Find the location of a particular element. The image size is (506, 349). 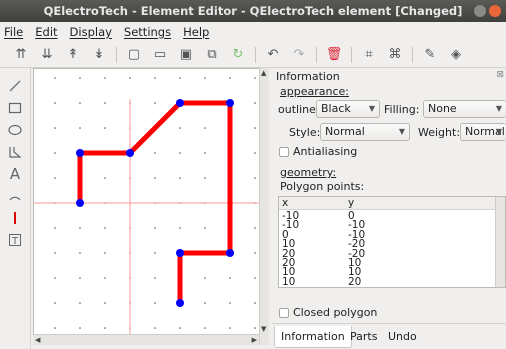

zoom-fit-icon: ⌗ is located at coordinates (369, 55).